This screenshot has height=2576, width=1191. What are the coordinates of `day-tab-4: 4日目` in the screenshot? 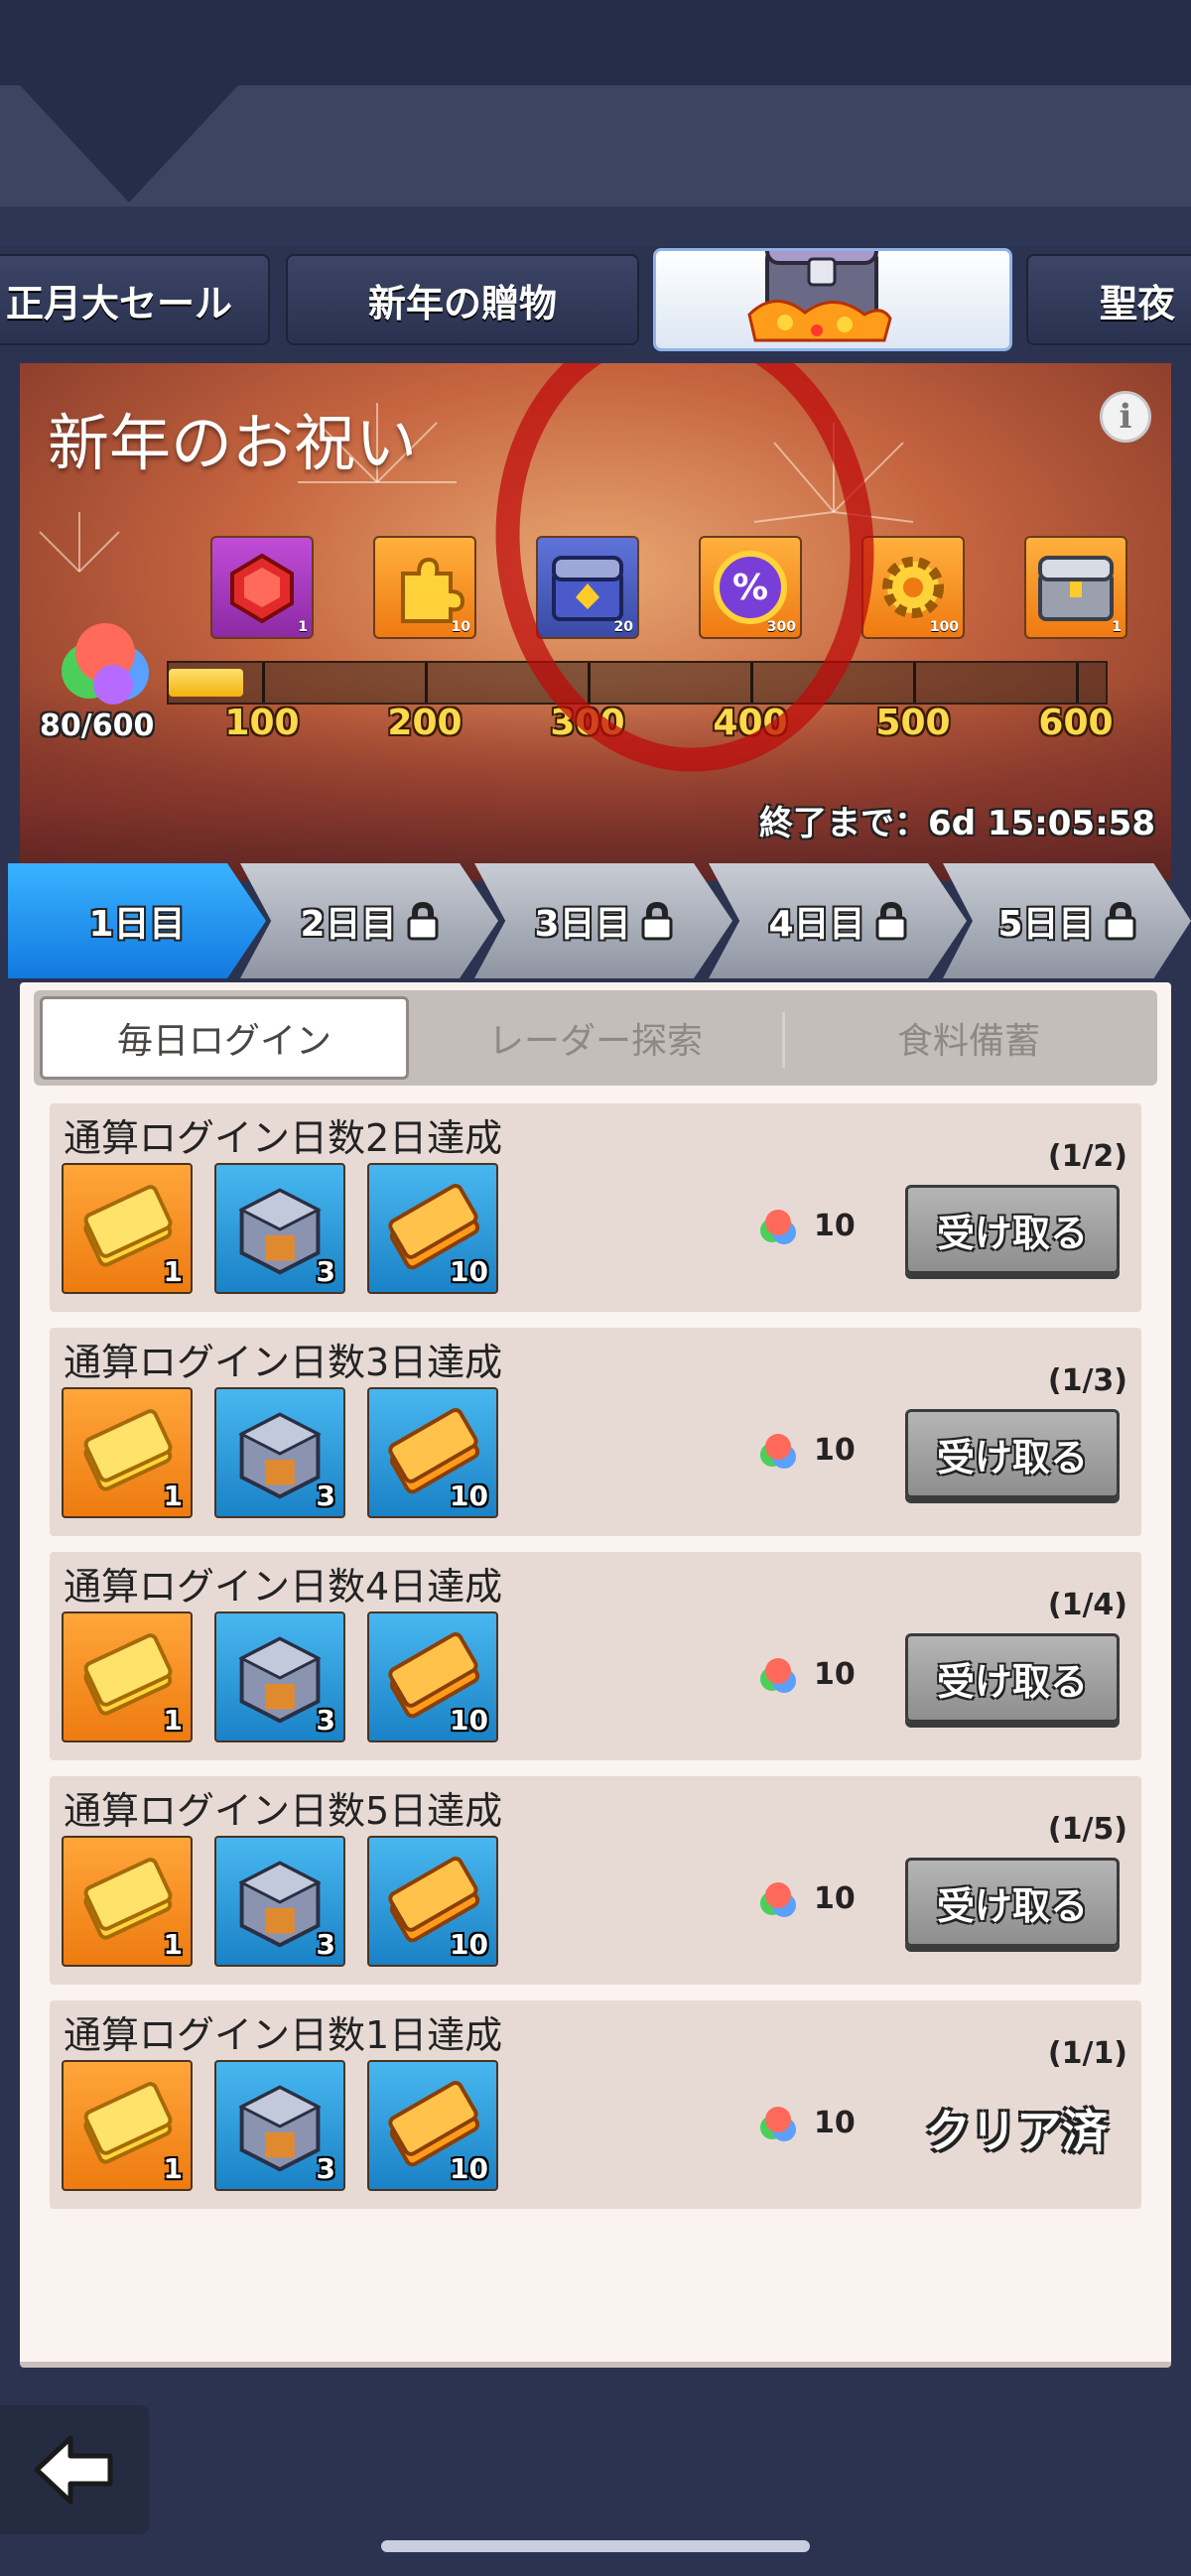 It's located at (838, 921).